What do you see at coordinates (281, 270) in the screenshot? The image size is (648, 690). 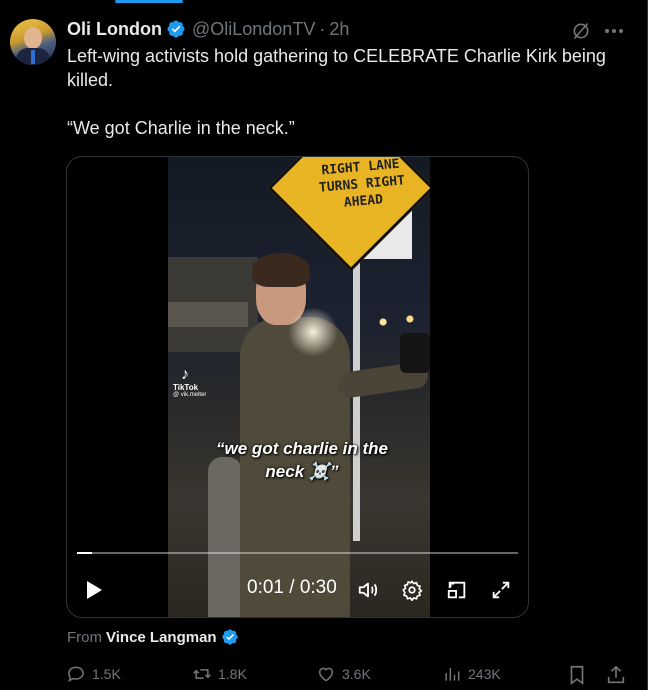 I see `person-hair` at bounding box center [281, 270].